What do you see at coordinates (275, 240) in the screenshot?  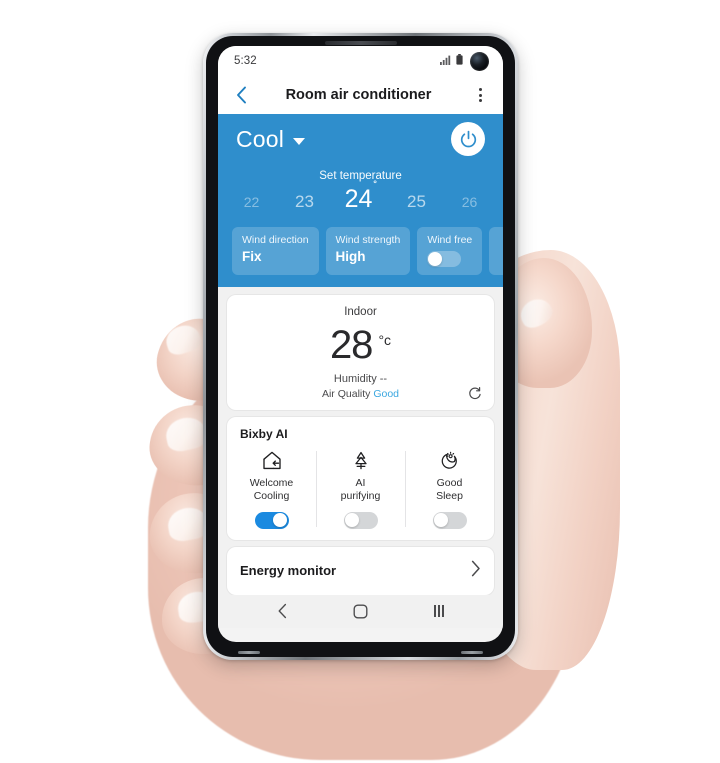 I see `chip-label: Wind direction` at bounding box center [275, 240].